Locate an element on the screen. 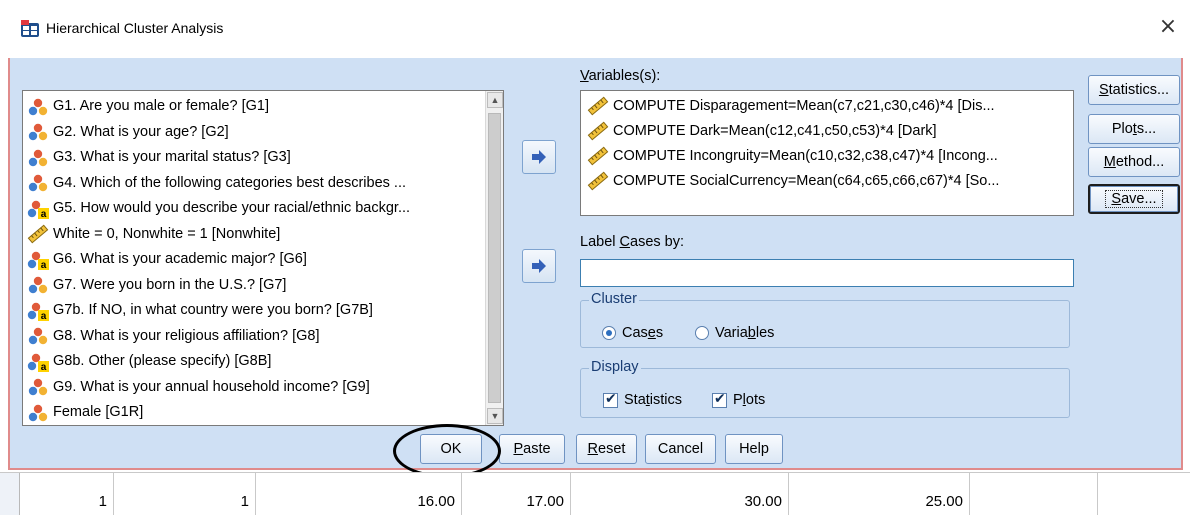 The image size is (1190, 515). source-variable-item: G2. What is your age? [G2] is located at coordinates (256, 133).